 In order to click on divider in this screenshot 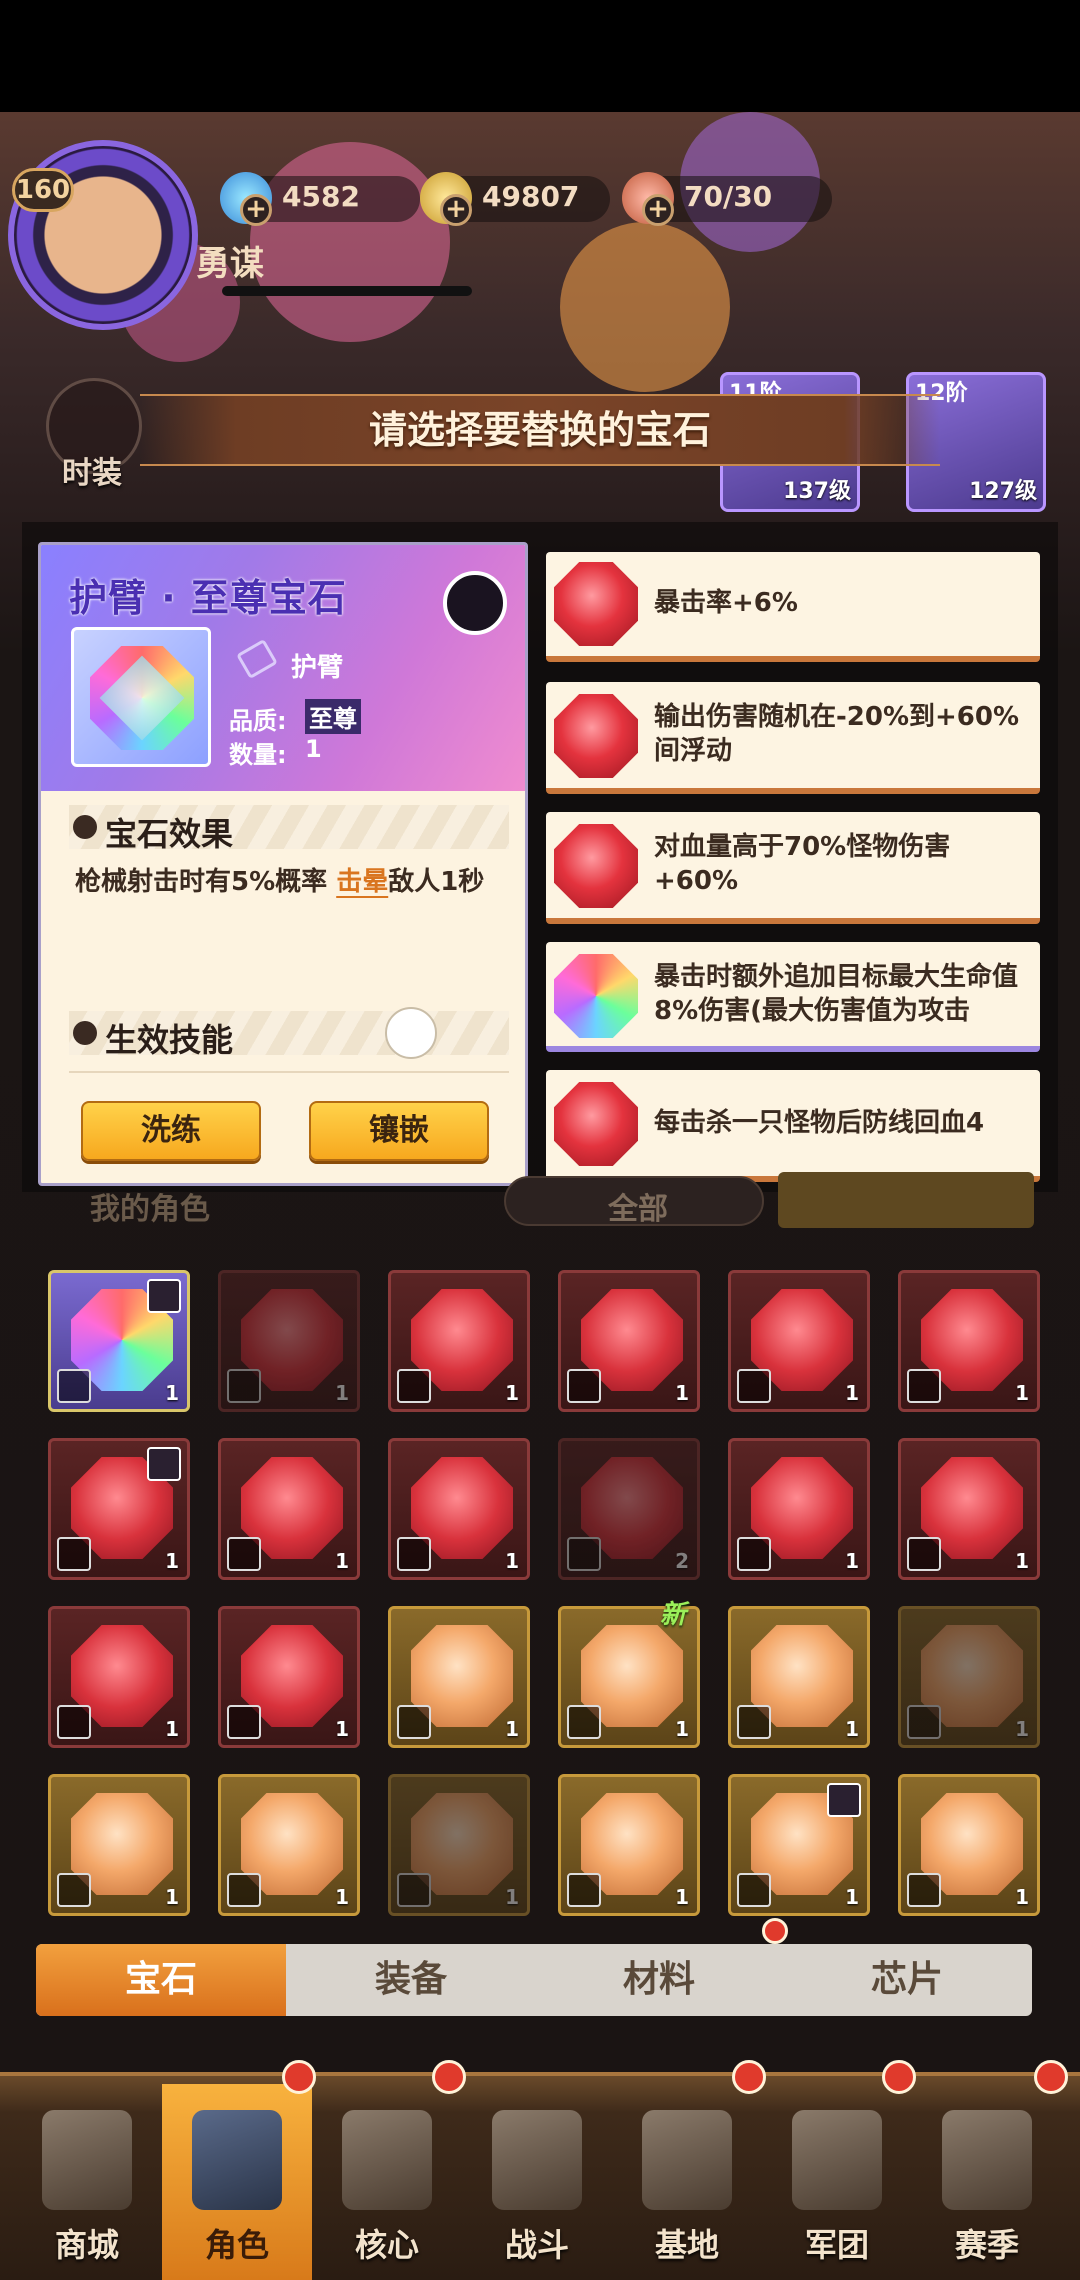, I will do `click(289, 1072)`.